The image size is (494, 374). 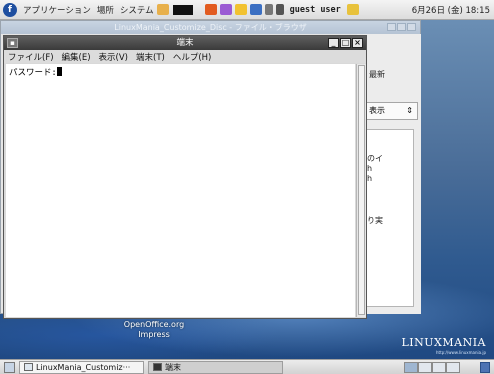 What do you see at coordinates (268, 9) in the screenshot?
I see `network-icon` at bounding box center [268, 9].